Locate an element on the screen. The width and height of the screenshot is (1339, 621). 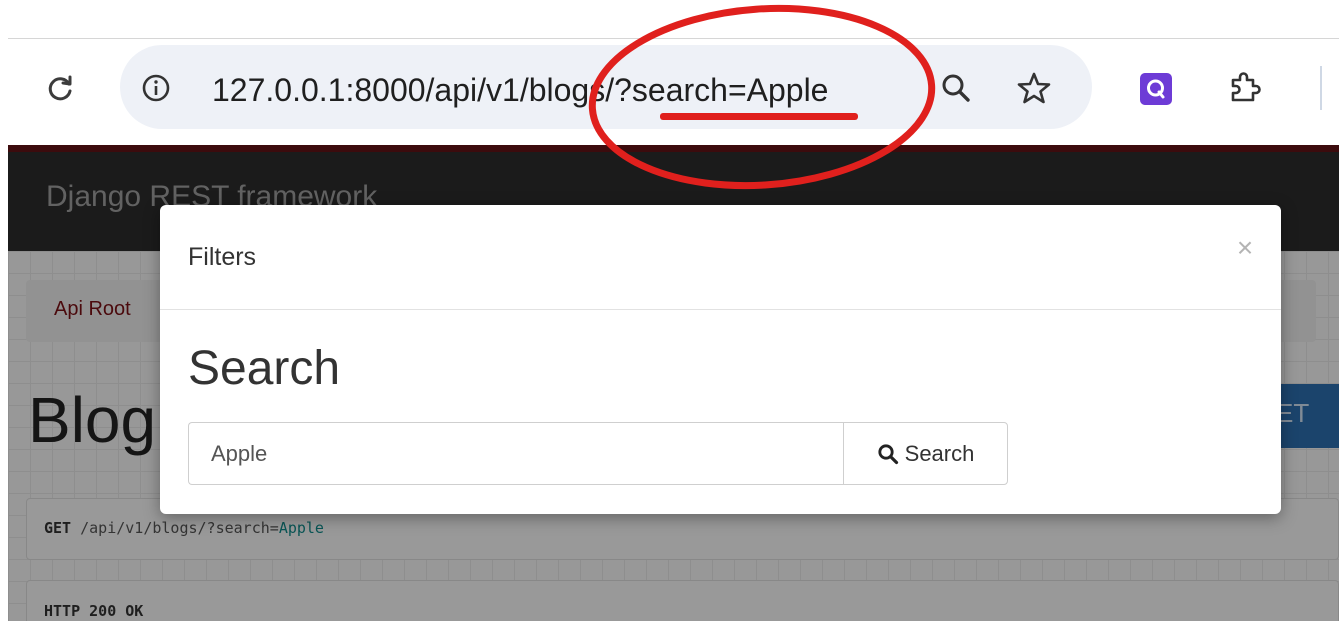
search-button: Search is located at coordinates (925, 453).